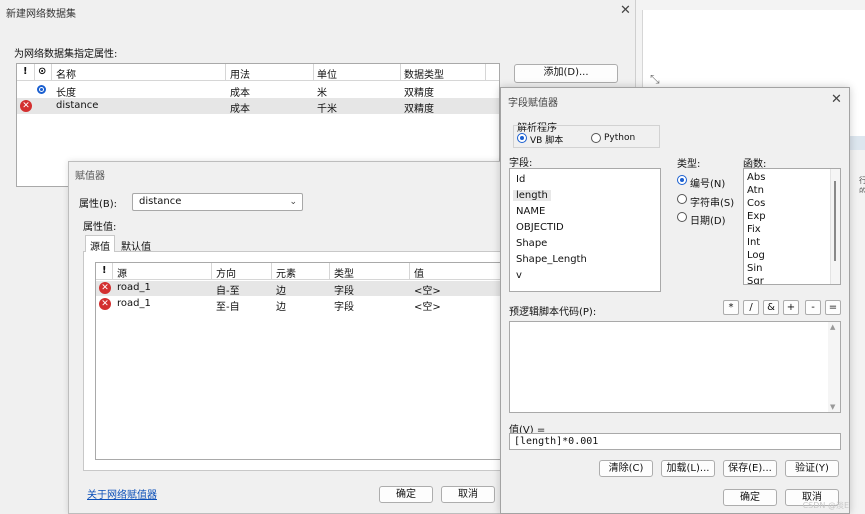 The height and width of the screenshot is (514, 865). What do you see at coordinates (258, 90) in the screenshot?
I see `table-row: 长度 成本 米 双精度` at bounding box center [258, 90].